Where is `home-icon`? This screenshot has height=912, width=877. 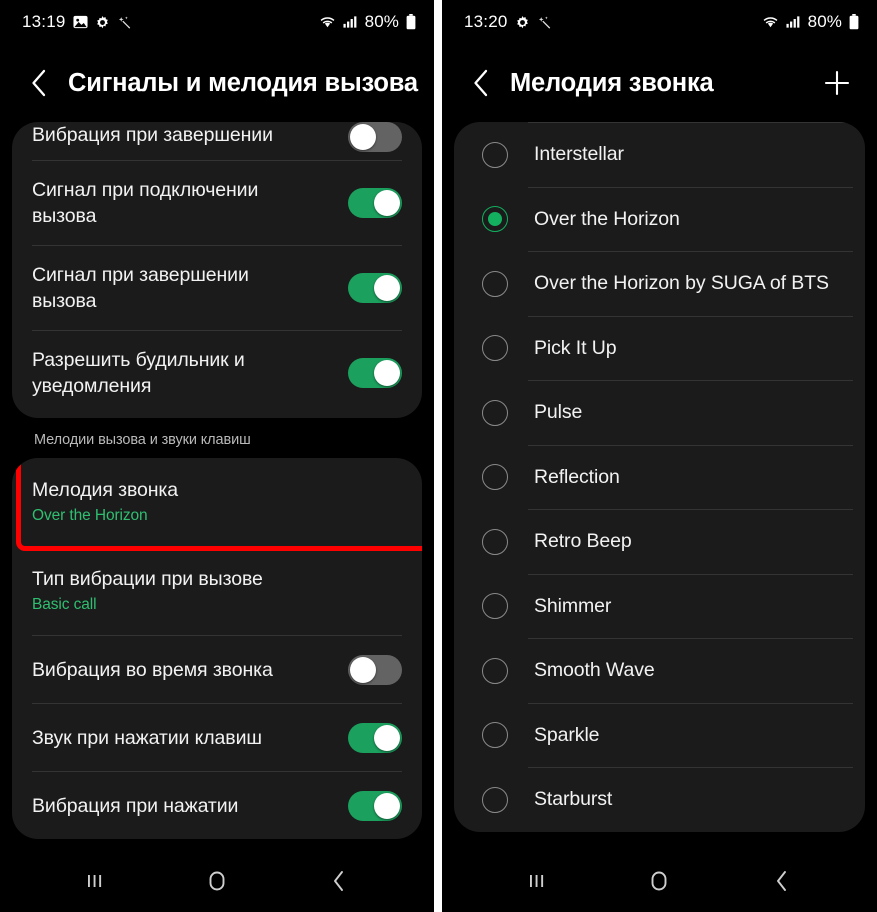
home-icon is located at coordinates (217, 881).